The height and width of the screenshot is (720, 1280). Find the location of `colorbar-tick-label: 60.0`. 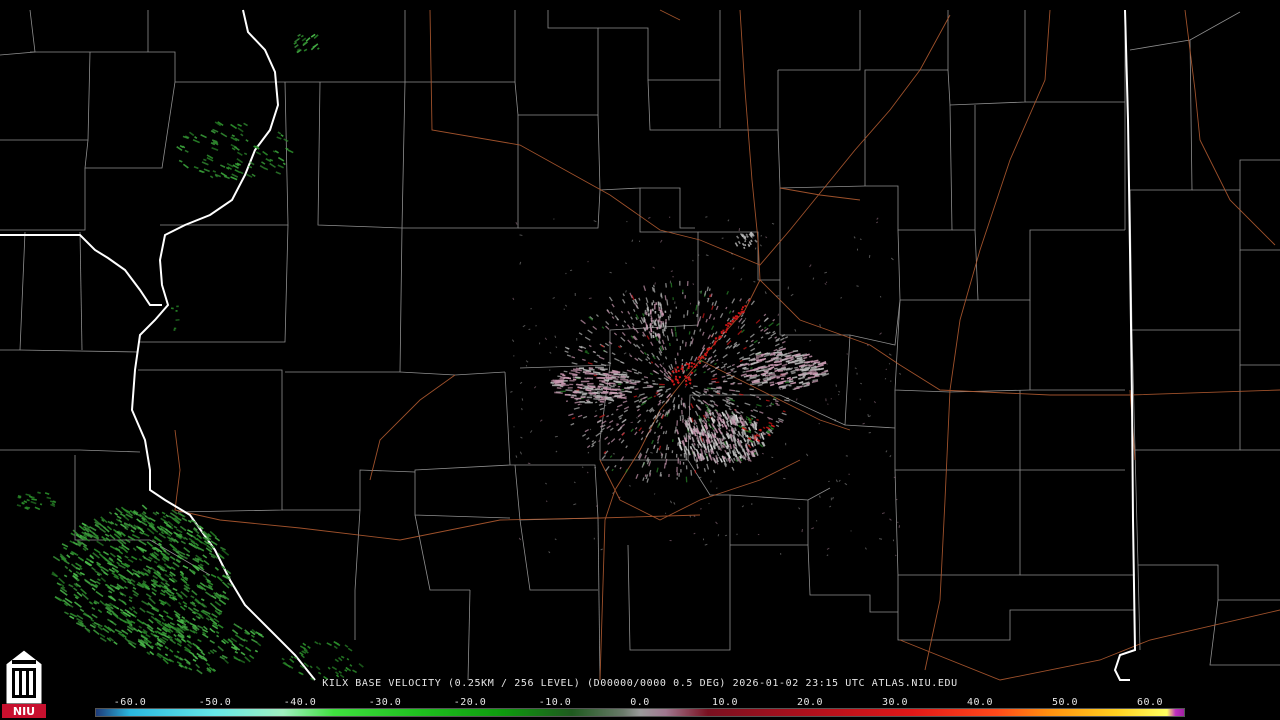

colorbar-tick-label: 60.0 is located at coordinates (1150, 702).